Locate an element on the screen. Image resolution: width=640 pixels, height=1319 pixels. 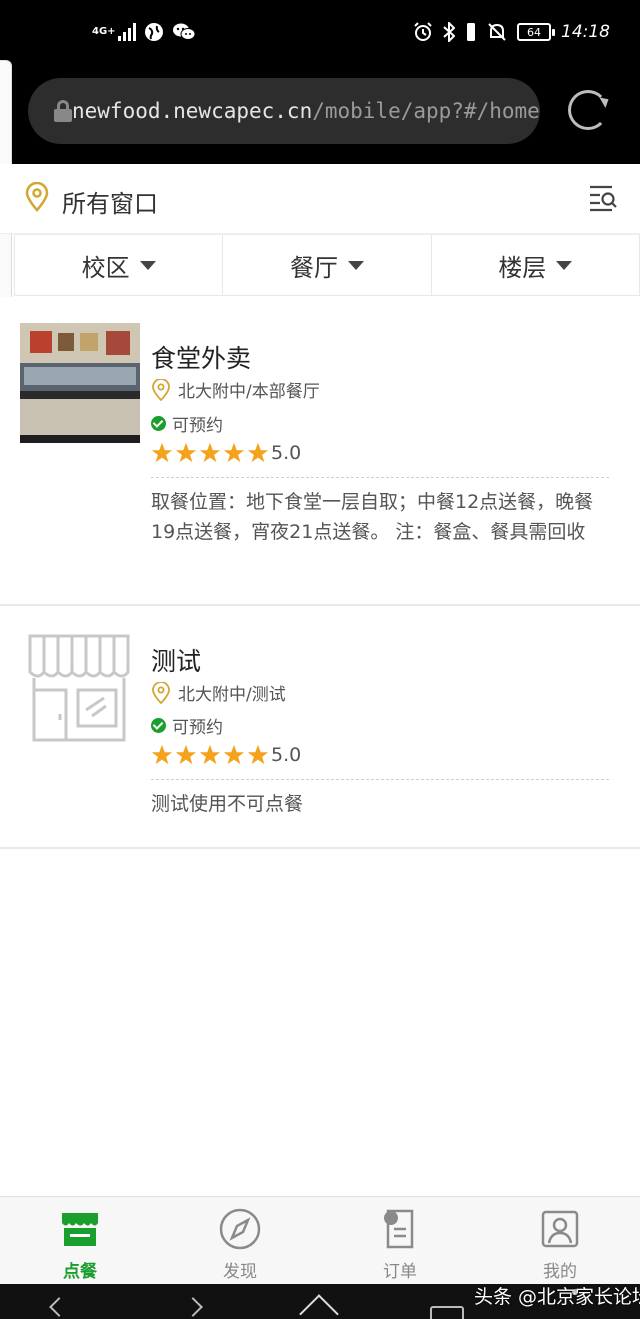
compass-icon is located at coordinates (240, 1229).